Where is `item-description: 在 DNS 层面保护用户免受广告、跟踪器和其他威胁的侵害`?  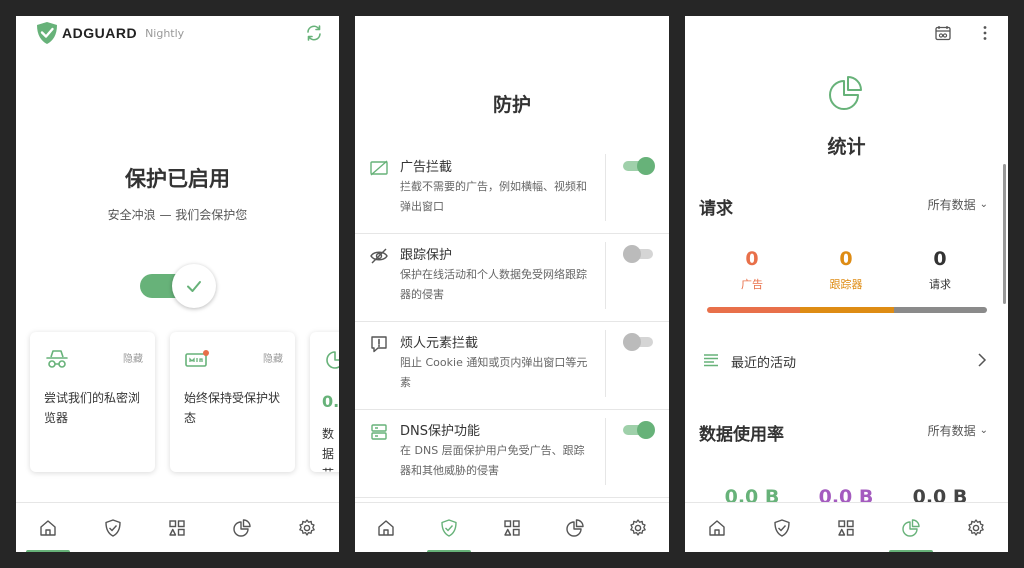
item-description: 在 DNS 层面保护用户免受广告、跟踪器和其他威胁的侵害 is located at coordinates (492, 460).